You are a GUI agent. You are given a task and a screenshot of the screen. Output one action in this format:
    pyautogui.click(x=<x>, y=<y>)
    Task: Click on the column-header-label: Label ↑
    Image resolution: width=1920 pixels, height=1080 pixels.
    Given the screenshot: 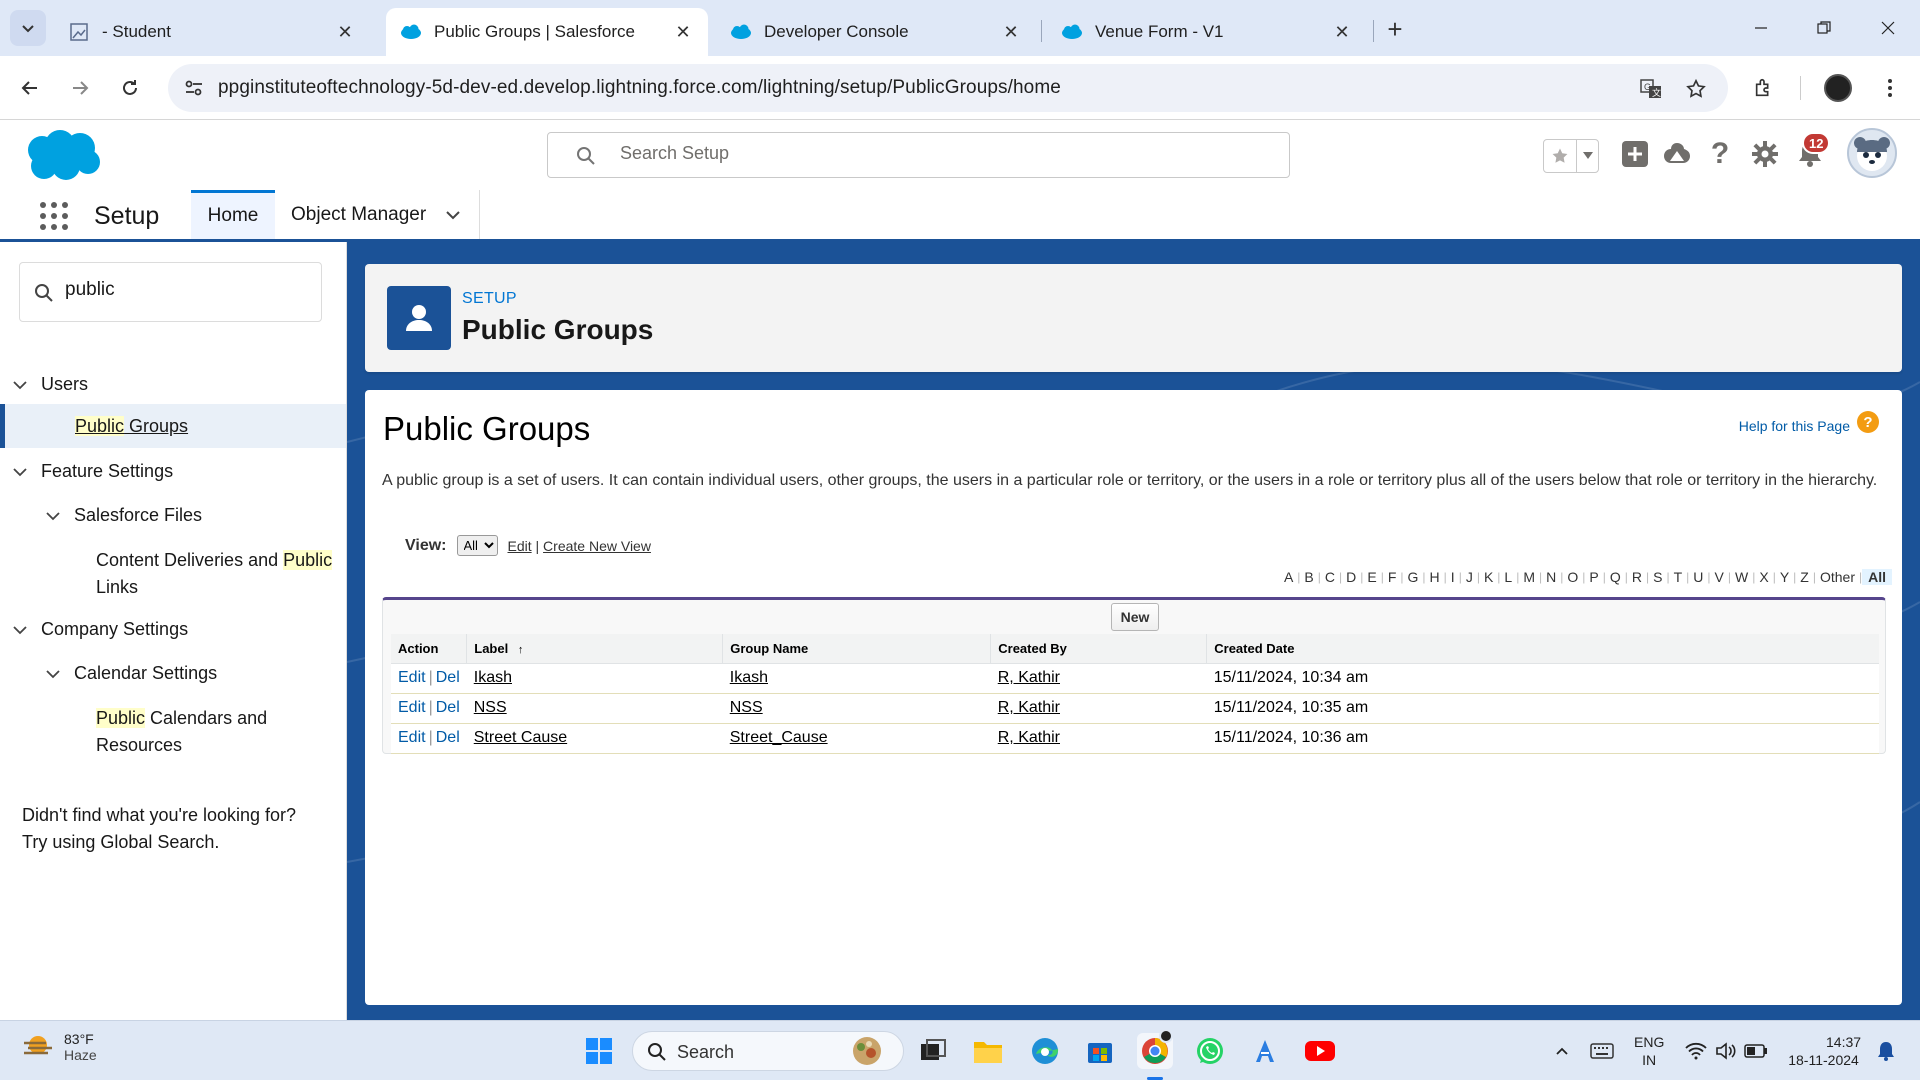 What is the action you would take?
    pyautogui.click(x=594, y=649)
    